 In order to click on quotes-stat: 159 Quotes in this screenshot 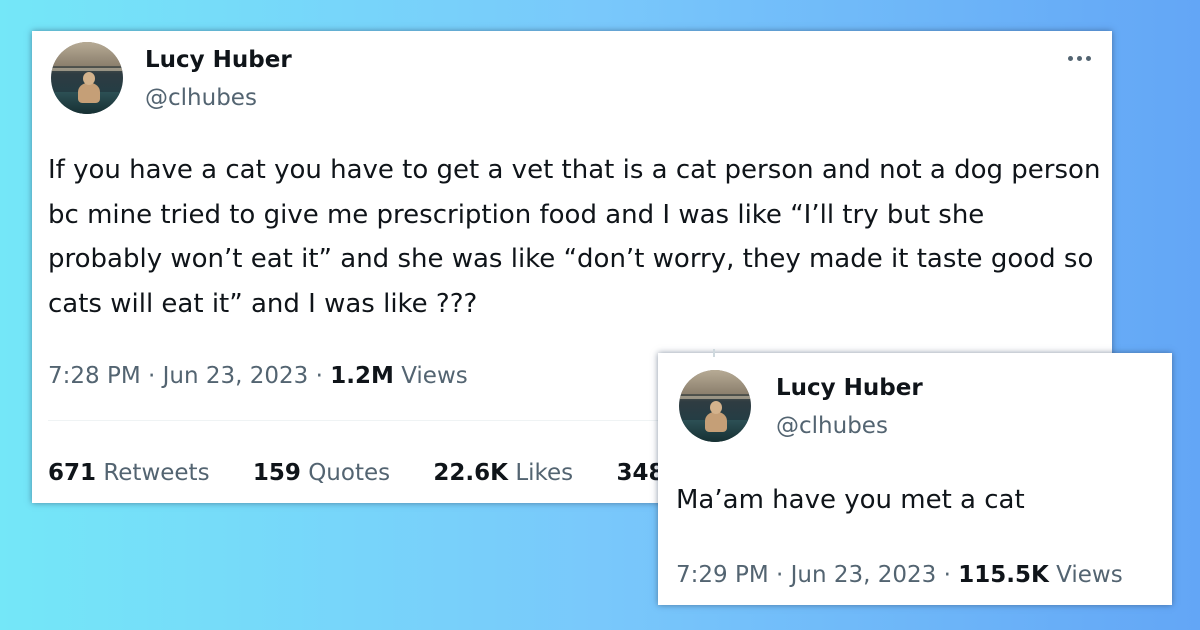, I will do `click(321, 473)`.